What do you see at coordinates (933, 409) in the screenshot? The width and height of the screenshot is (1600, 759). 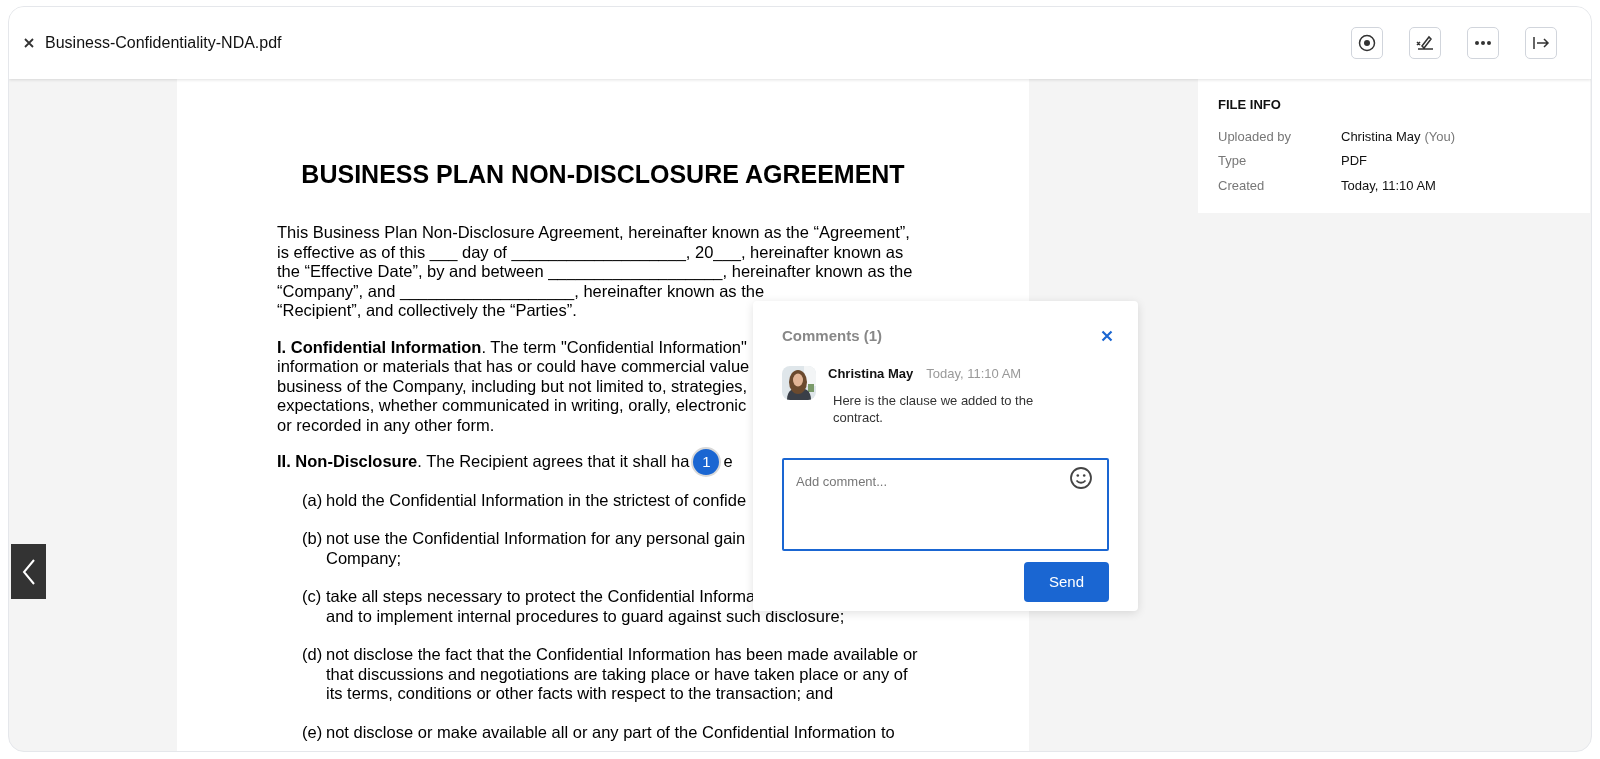 I see `comment-text: Here is the clause we added to the contract.` at bounding box center [933, 409].